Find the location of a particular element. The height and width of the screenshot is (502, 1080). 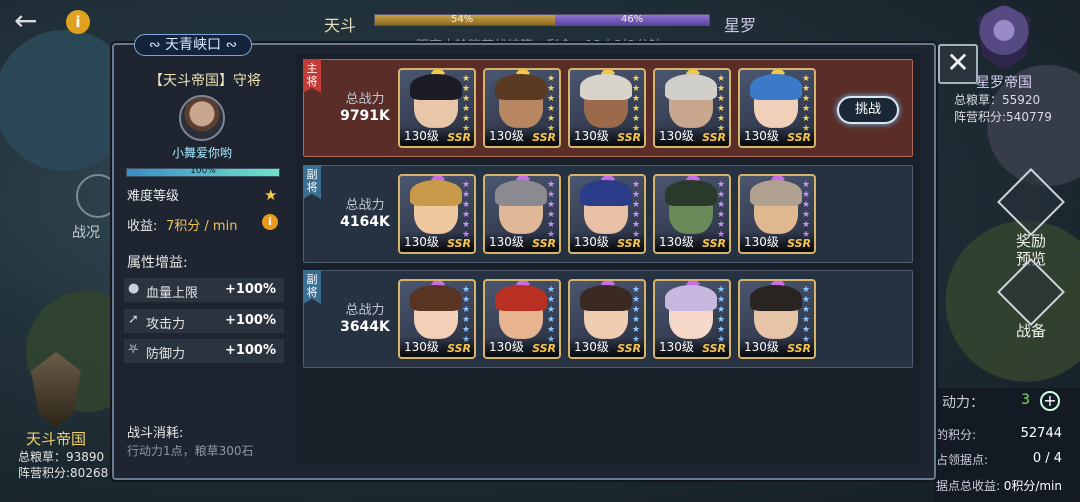

left-empire-name: 天斗帝国 is located at coordinates (55, 439).